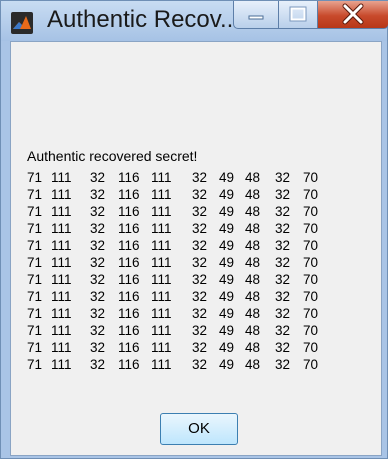 Image resolution: width=388 pixels, height=459 pixels. I want to click on minimize-button, so click(256, 15).